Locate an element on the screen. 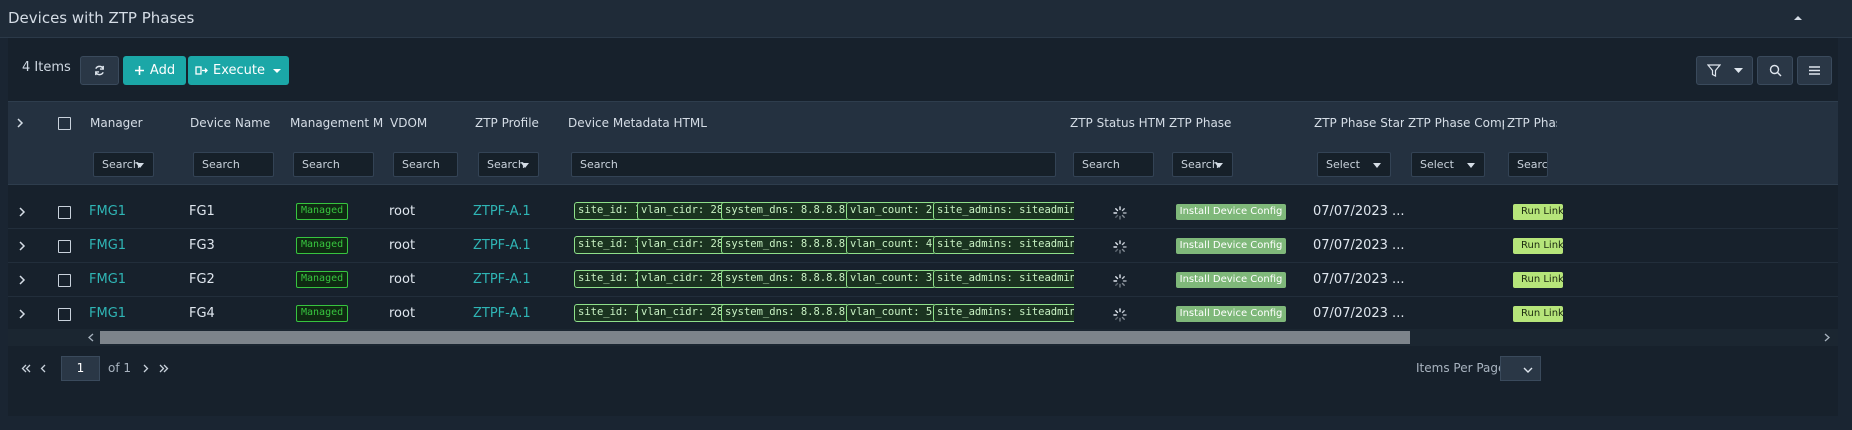 This screenshot has width=1852, height=430. ztp-phase-filter-dropdown: Search is located at coordinates (1202, 164).